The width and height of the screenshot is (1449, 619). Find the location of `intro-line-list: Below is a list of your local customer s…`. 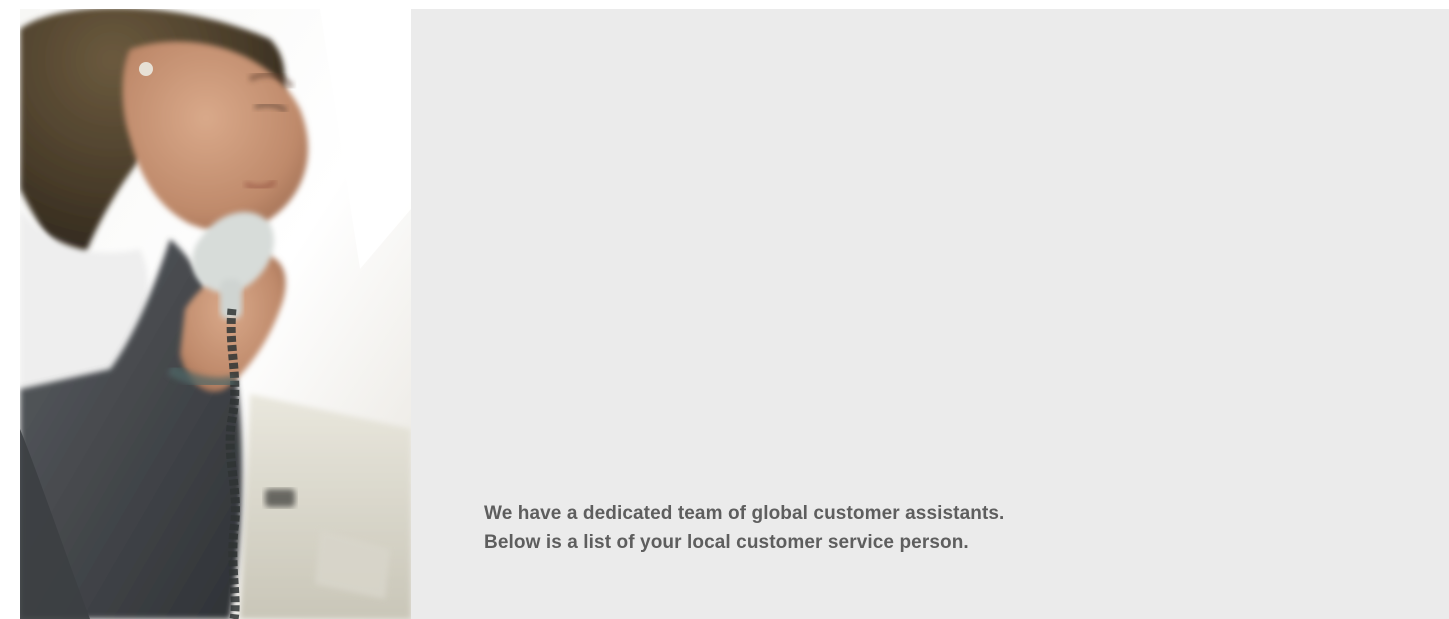

intro-line-list: Below is a list of your local customer s… is located at coordinates (726, 542).